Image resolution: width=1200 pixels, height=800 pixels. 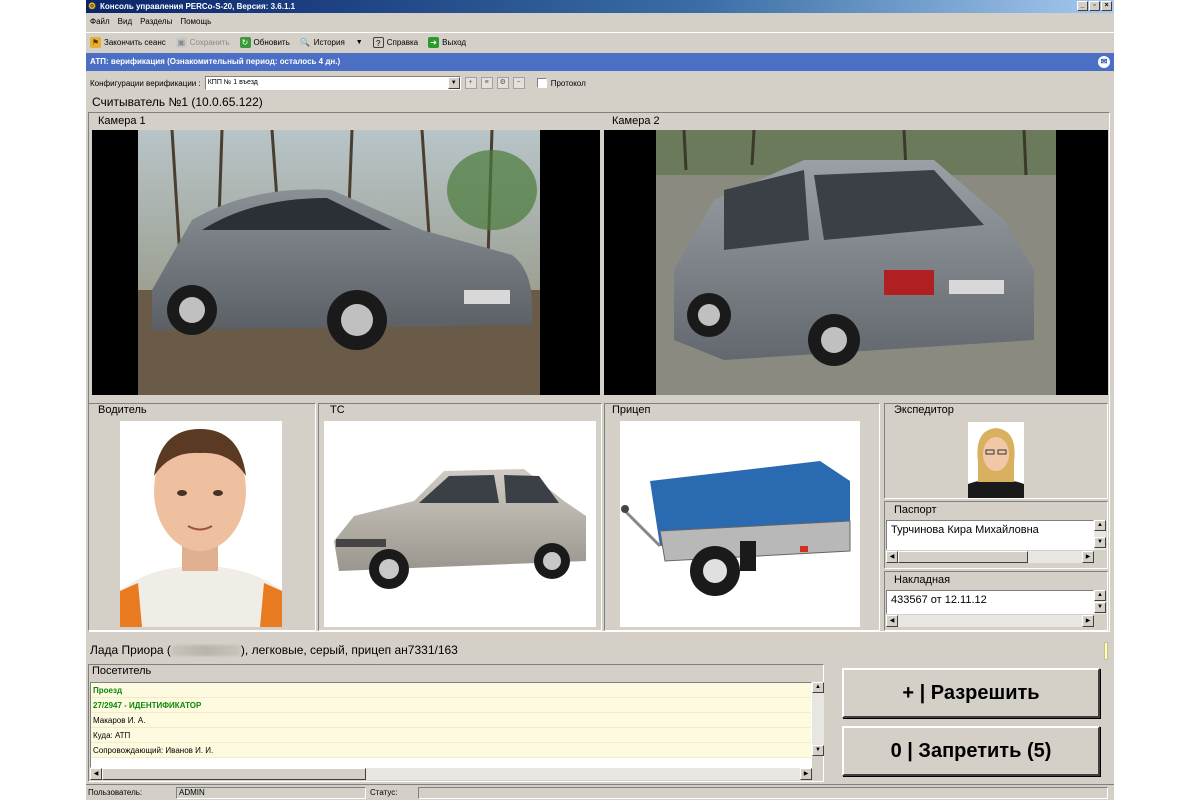 What do you see at coordinates (568, 83) in the screenshot?
I see `protocol-label: Протокол` at bounding box center [568, 83].